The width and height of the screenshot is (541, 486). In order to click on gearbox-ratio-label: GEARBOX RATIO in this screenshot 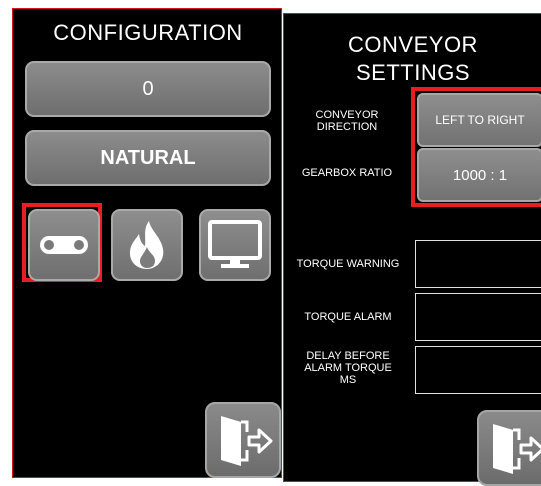, I will do `click(347, 173)`.